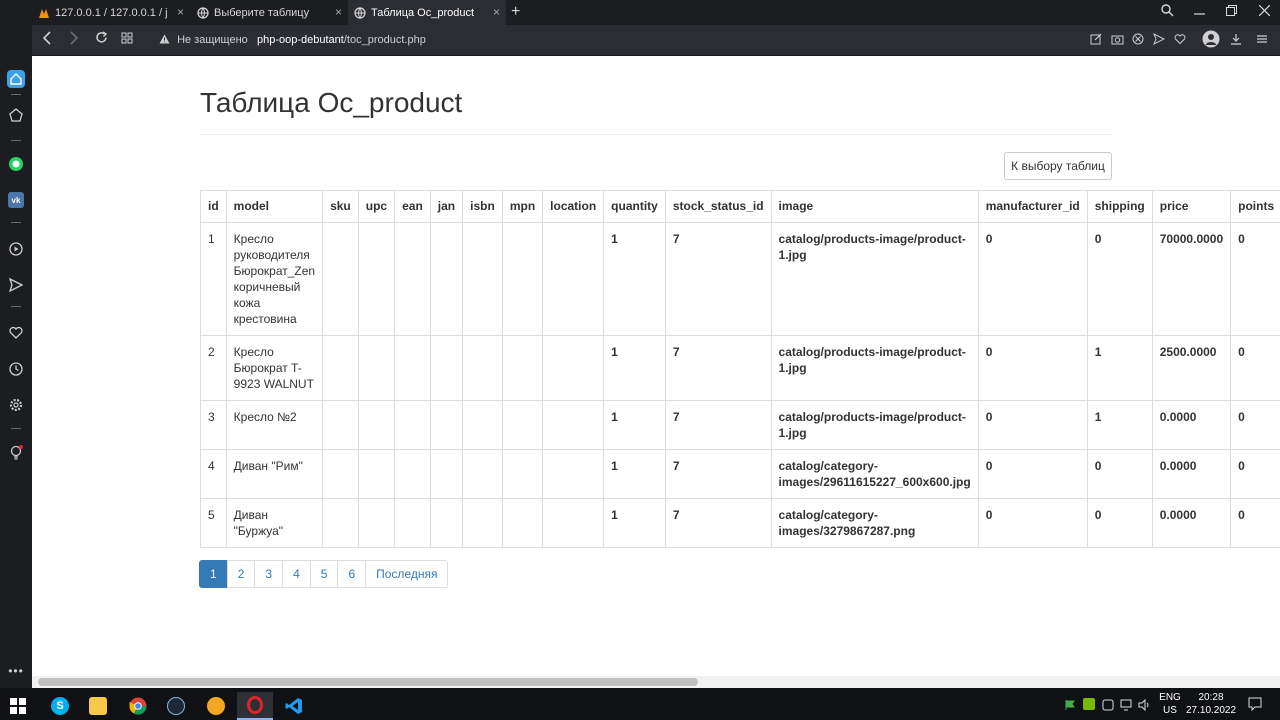 The image size is (1280, 720). What do you see at coordinates (274, 206) in the screenshot?
I see `column-header-model: model` at bounding box center [274, 206].